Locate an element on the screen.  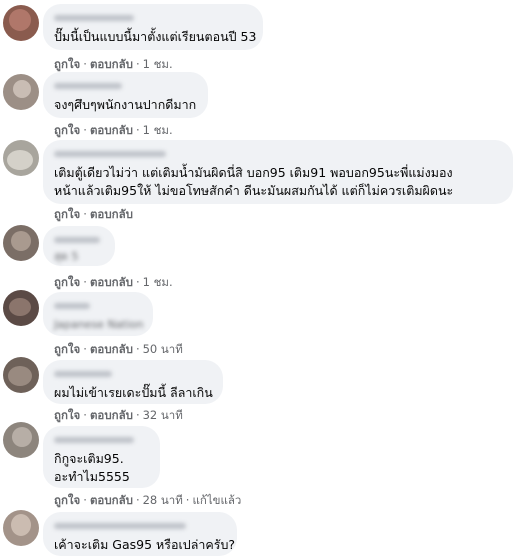
comment-bubble: กิกูจะเติม95. อะทำไม5555 is located at coordinates (101, 457).